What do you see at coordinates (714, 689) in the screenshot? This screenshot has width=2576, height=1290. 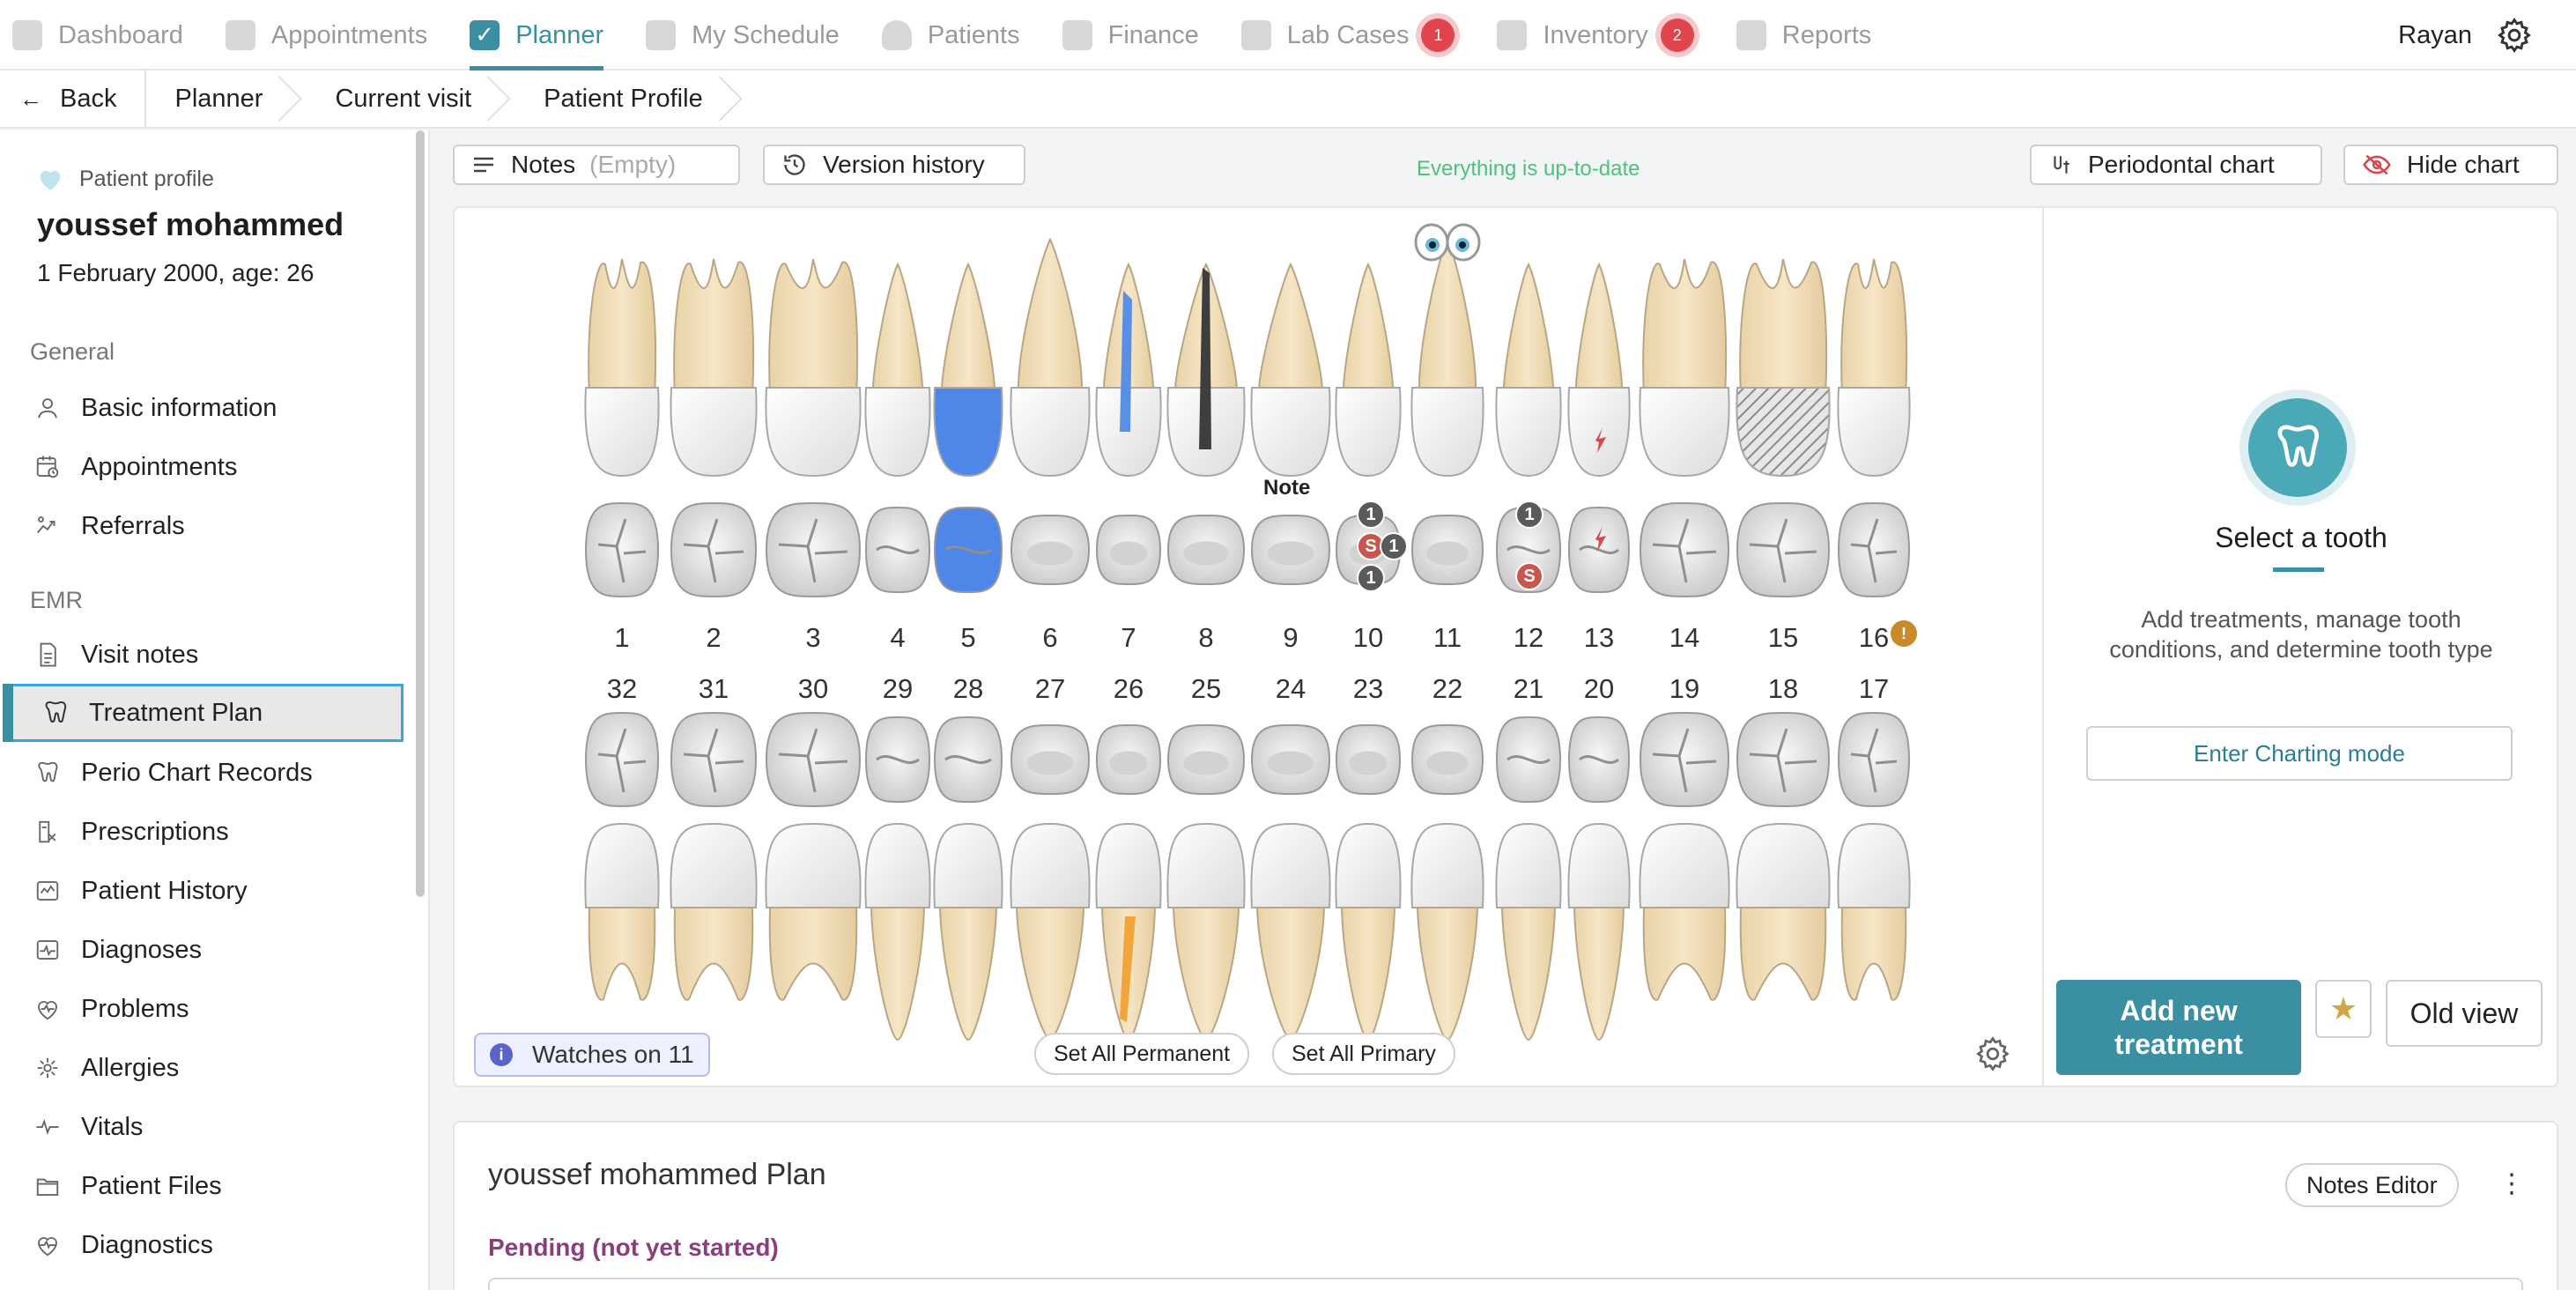 I see `tooth-number-31: 31` at bounding box center [714, 689].